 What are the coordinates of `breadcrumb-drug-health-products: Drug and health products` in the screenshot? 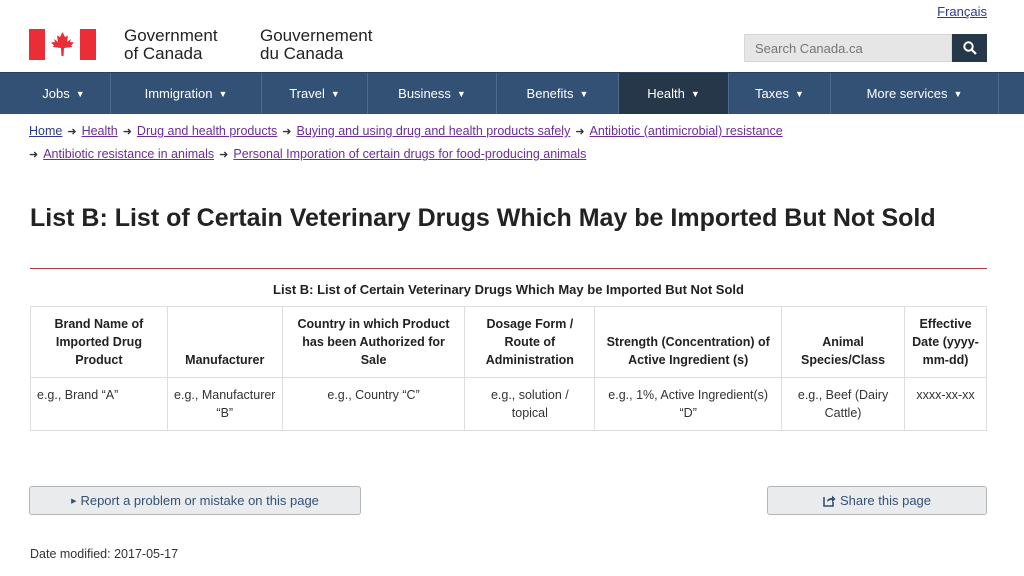 It's located at (207, 131).